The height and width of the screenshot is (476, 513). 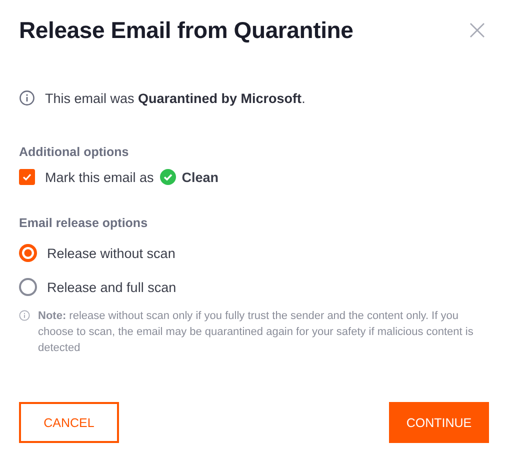 I want to click on radio-label: Release without scan, so click(x=111, y=253).